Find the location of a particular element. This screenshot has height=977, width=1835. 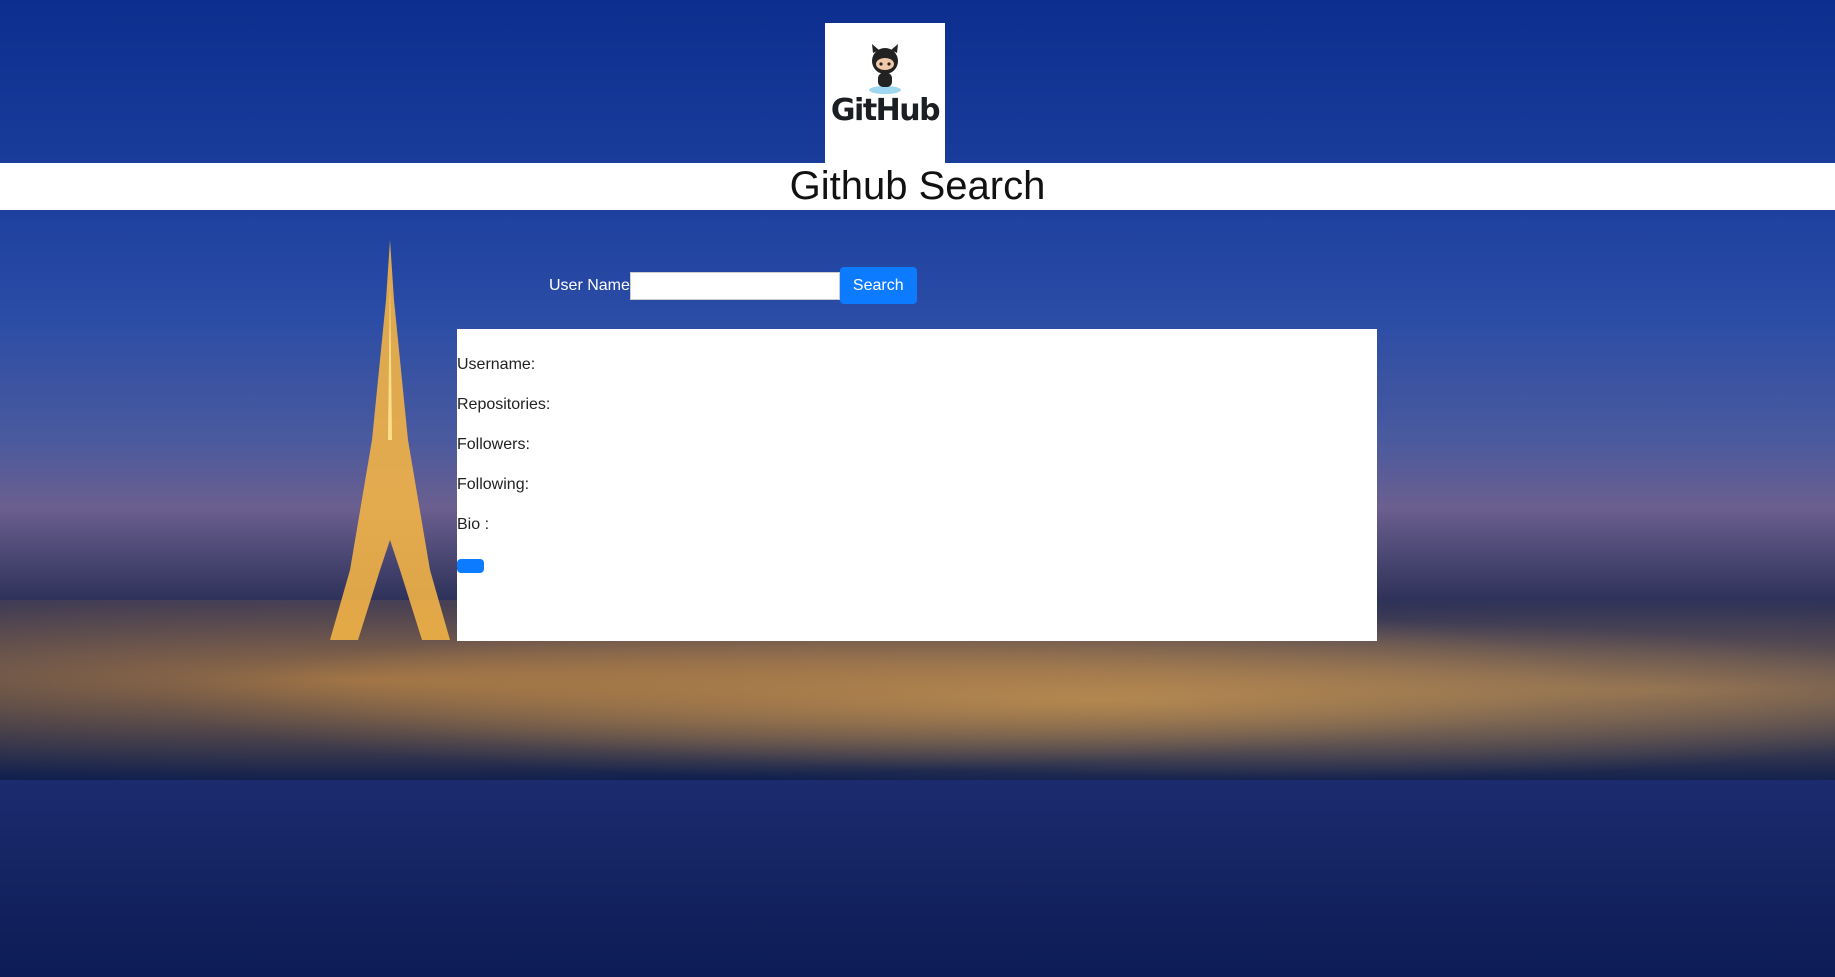

result-bio-label: Bio : is located at coordinates (473, 524).